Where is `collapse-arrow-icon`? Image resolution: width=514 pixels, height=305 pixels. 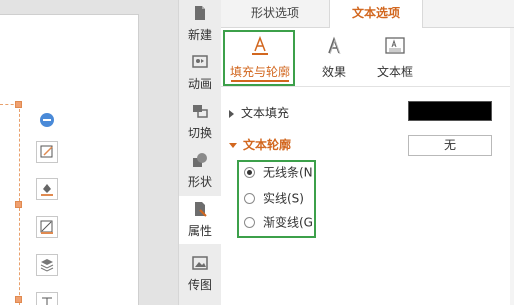
collapse-arrow-icon is located at coordinates (233, 145).